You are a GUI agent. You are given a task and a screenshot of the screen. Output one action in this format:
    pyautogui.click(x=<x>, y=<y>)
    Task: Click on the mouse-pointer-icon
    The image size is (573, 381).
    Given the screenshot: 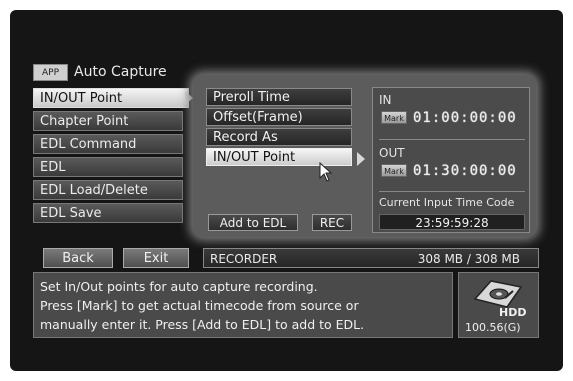 What is the action you would take?
    pyautogui.click(x=326, y=172)
    